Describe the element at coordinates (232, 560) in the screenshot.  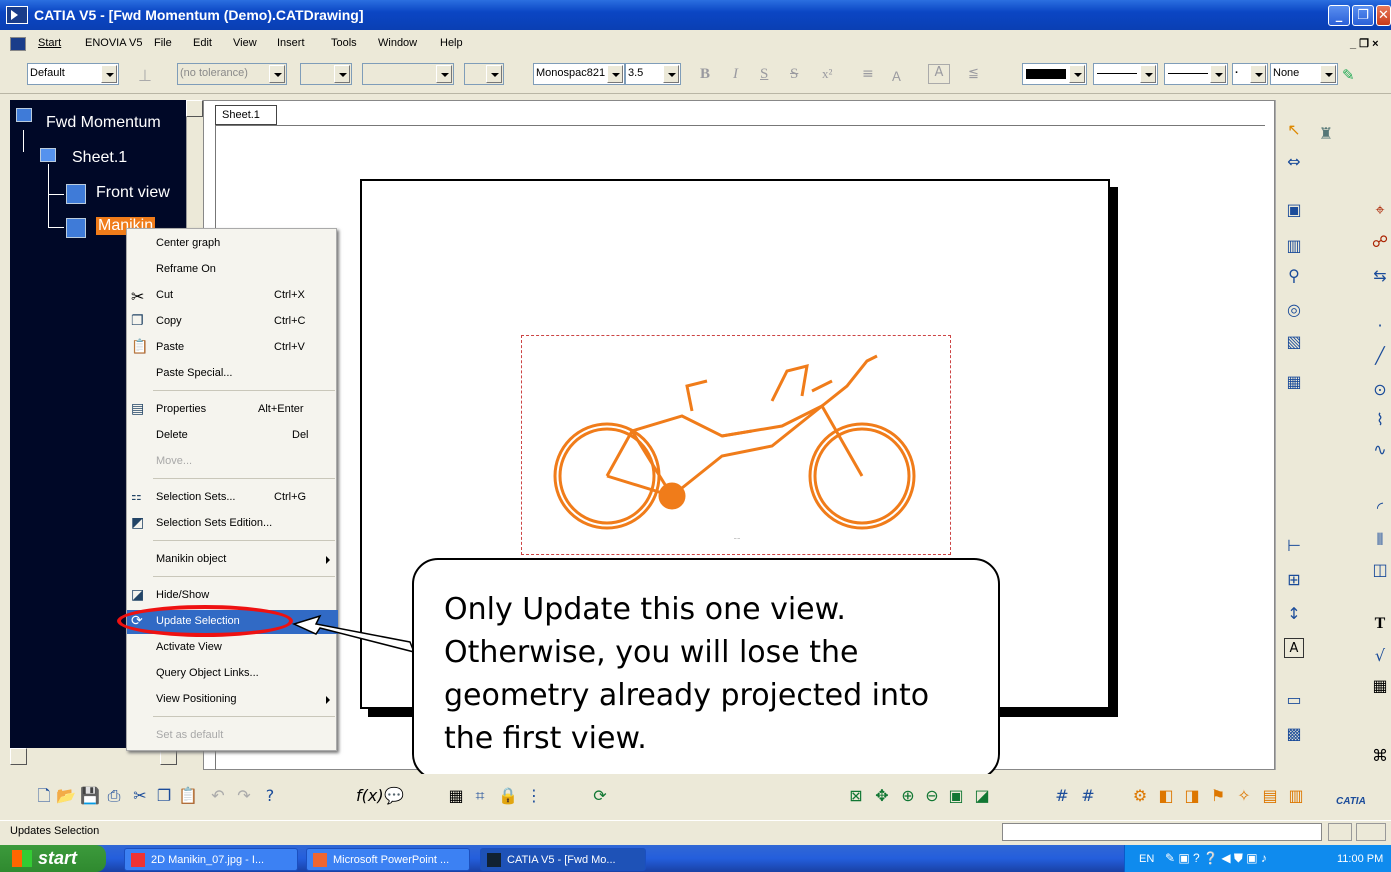
I see `menu-item-manikin-object: Manikin object` at that location.